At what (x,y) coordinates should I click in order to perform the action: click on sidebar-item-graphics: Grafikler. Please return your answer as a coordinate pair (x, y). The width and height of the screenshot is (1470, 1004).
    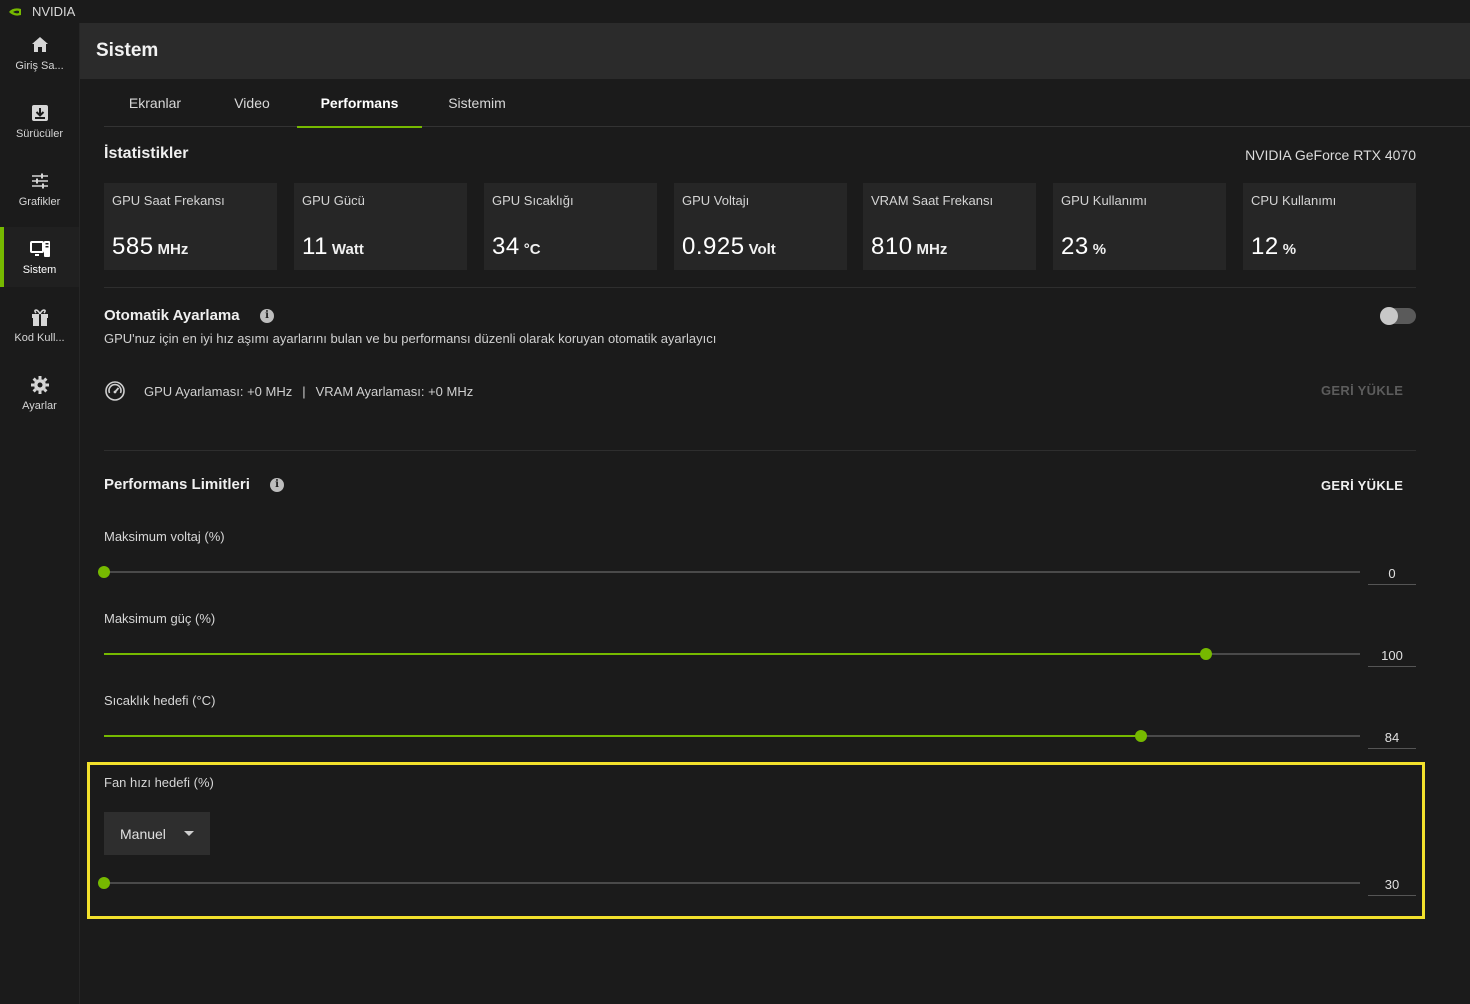
    Looking at the image, I should click on (39, 189).